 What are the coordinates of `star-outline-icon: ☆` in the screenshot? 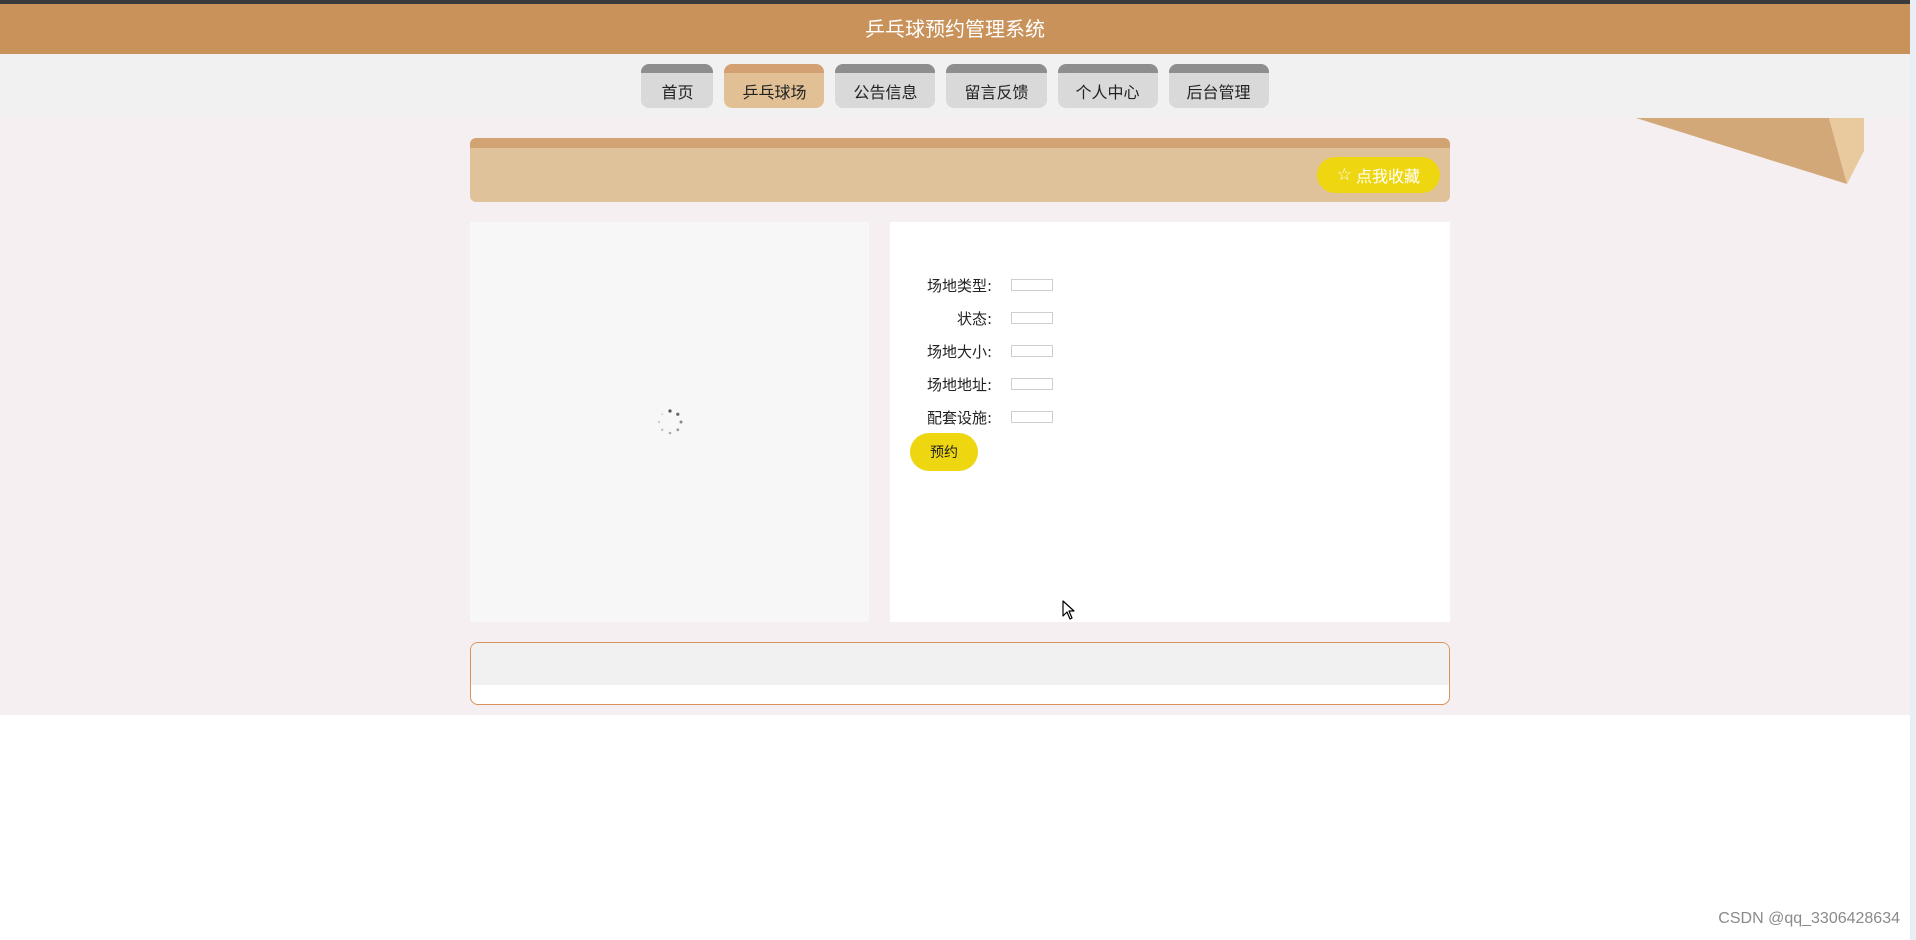 It's located at (1344, 175).